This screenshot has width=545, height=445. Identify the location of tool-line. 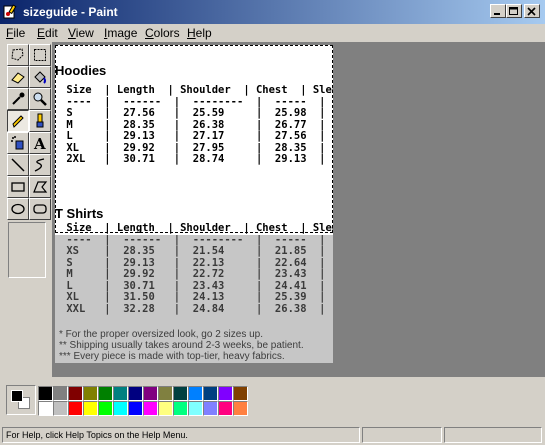
(18, 165).